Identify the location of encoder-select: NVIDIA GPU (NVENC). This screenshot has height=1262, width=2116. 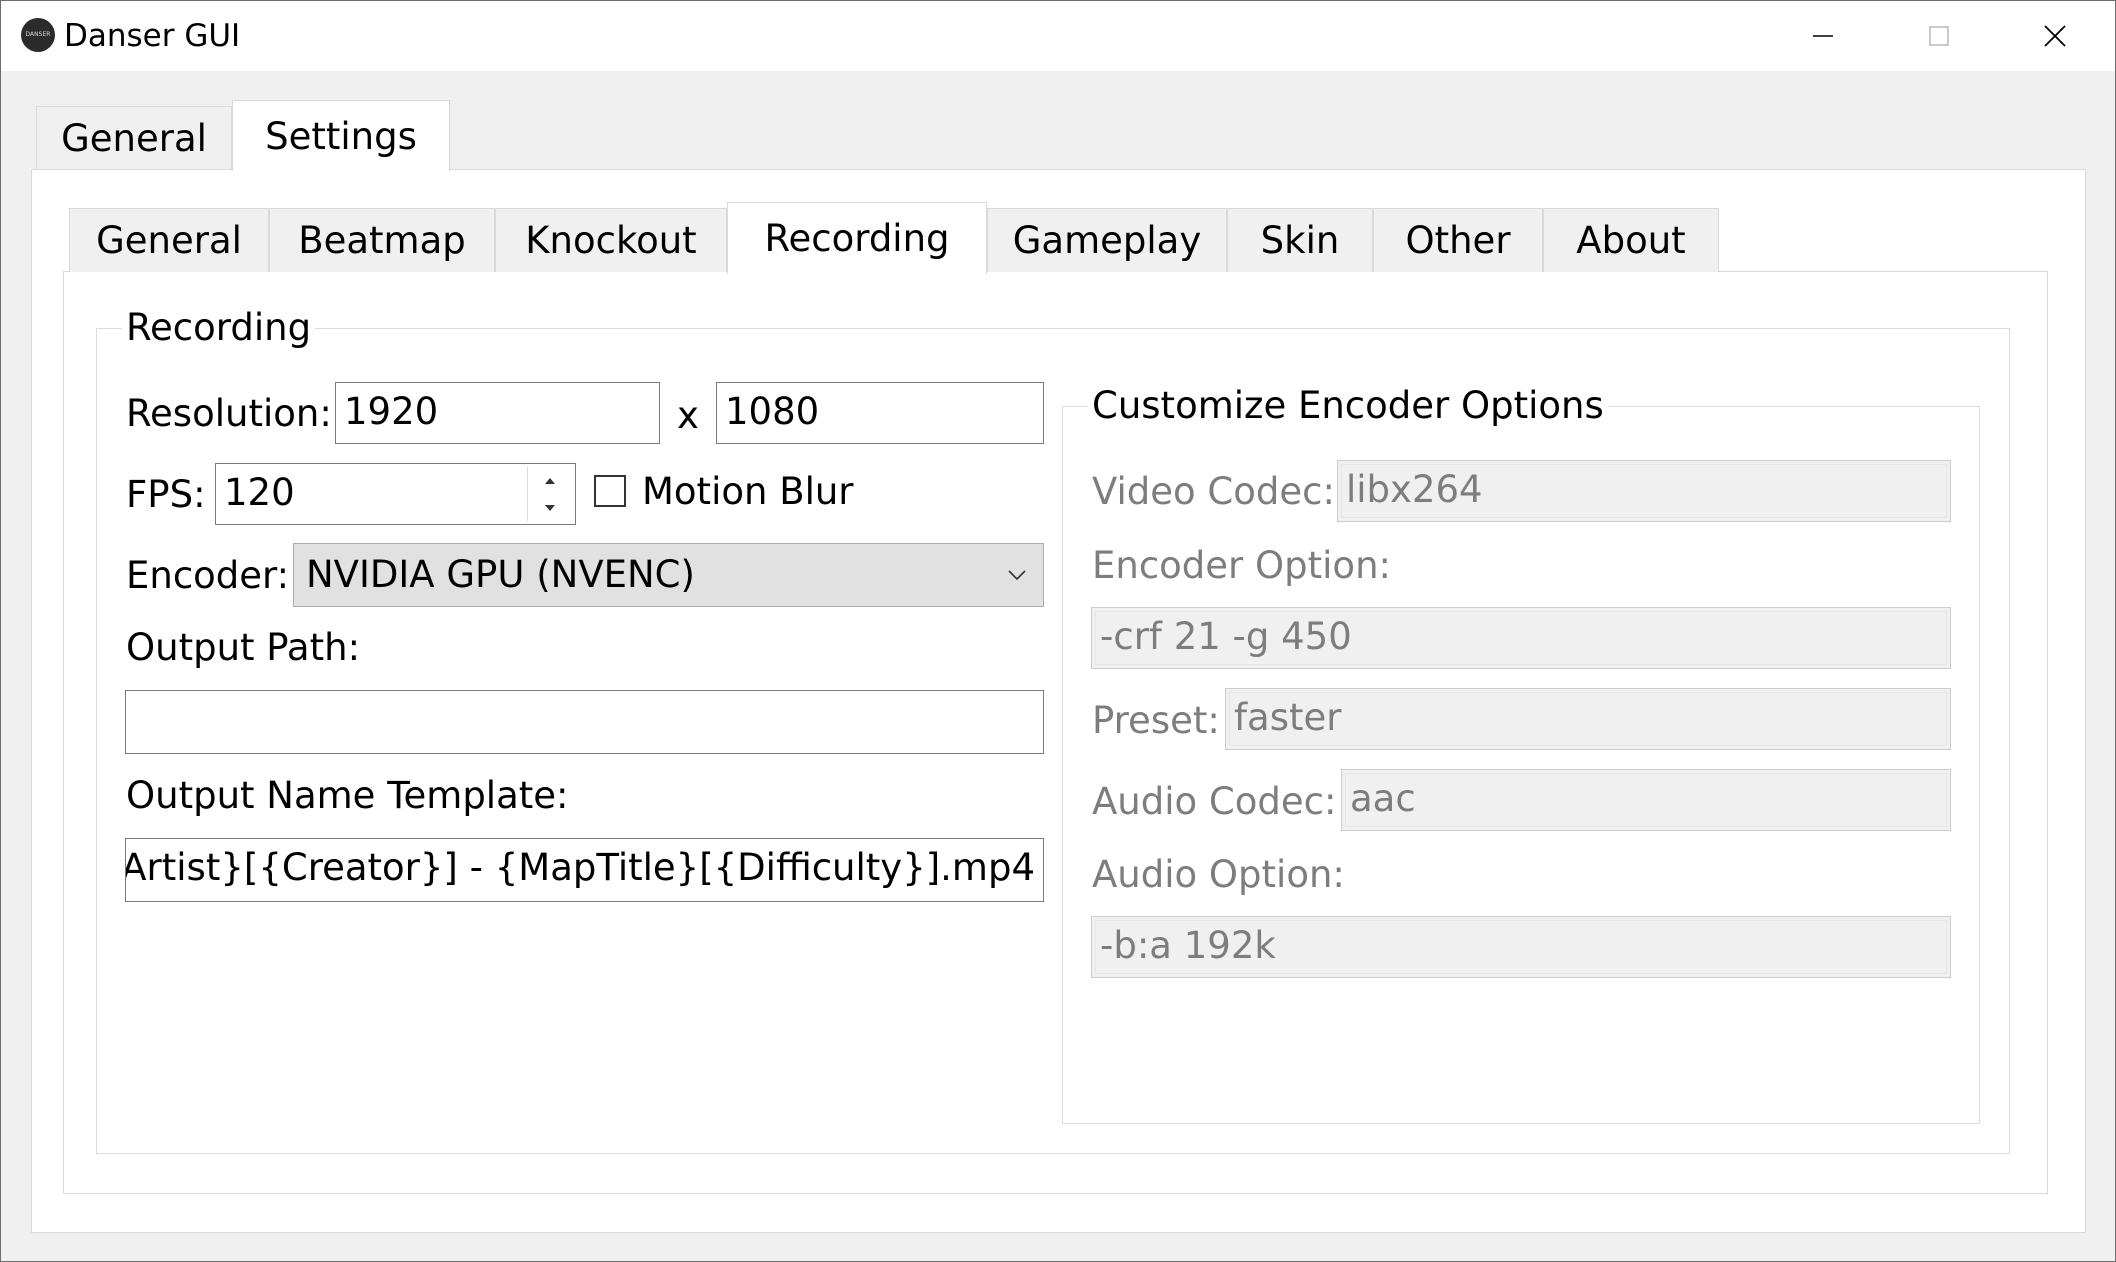
(668, 575).